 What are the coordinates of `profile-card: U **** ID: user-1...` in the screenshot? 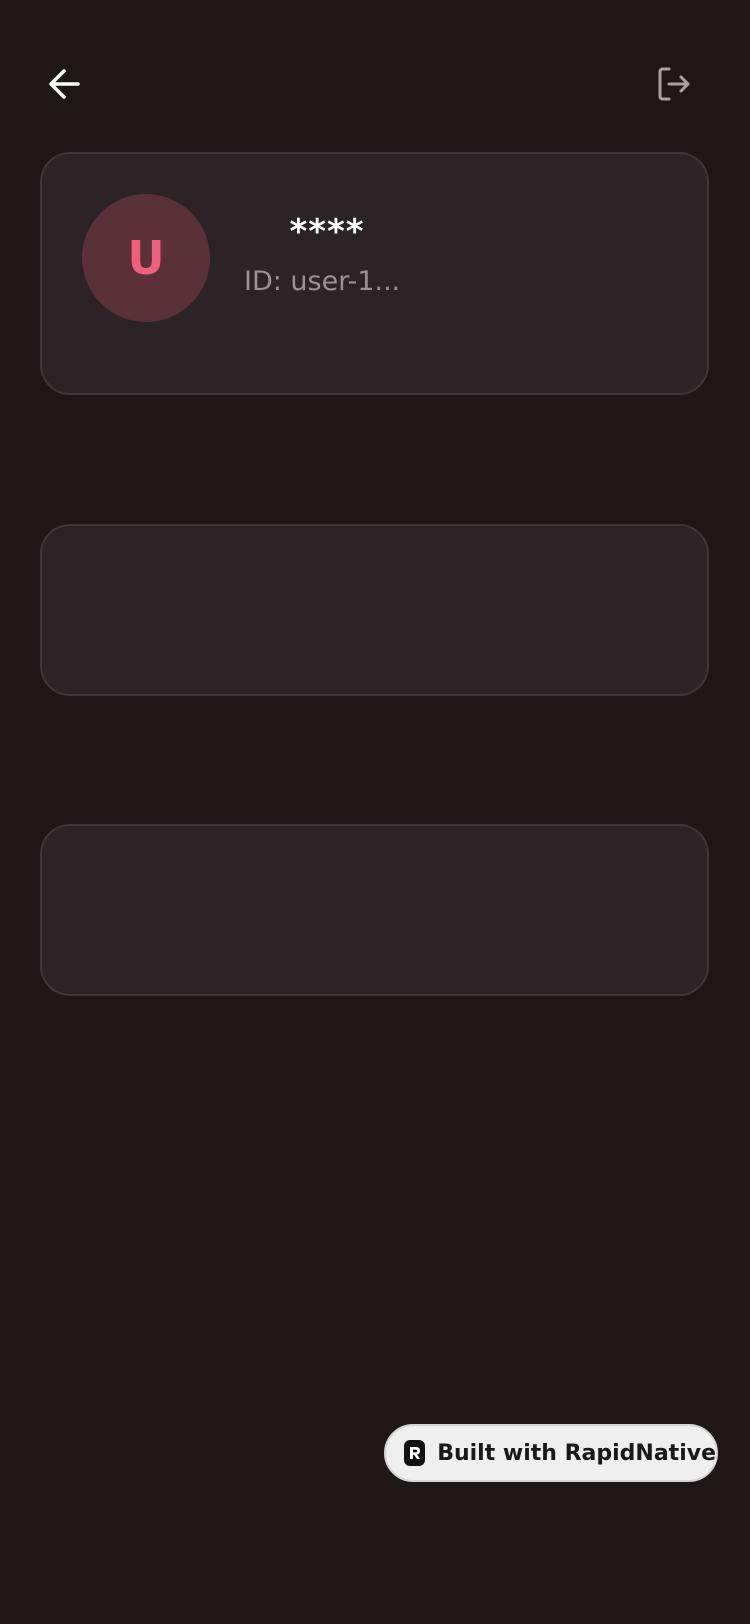 It's located at (374, 273).